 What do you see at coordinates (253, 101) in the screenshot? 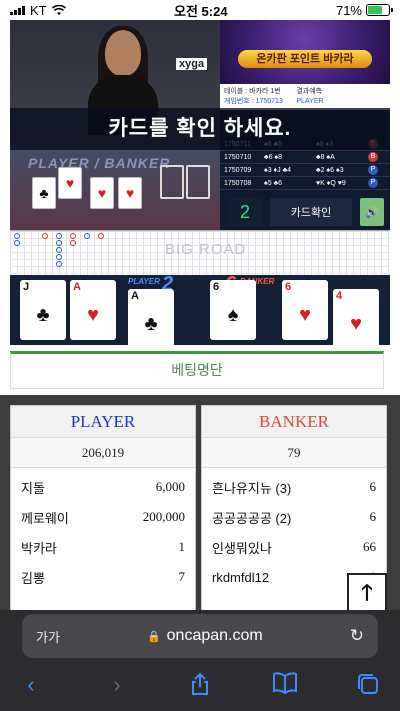
I see `round-number: 게임번호 : 1750713` at bounding box center [253, 101].